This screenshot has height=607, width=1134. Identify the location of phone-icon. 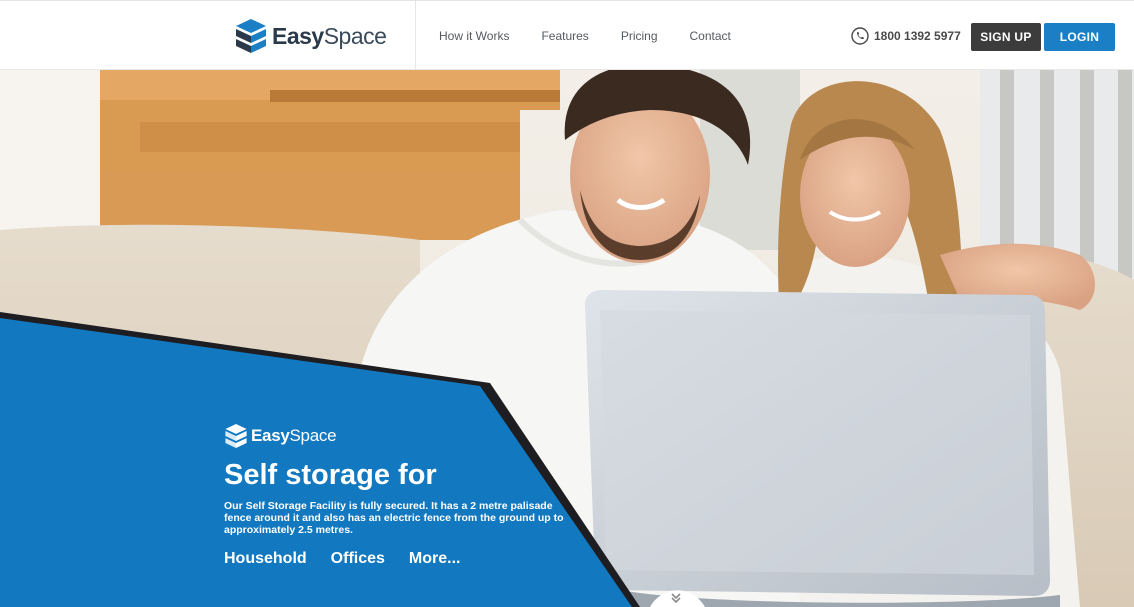
(860, 36).